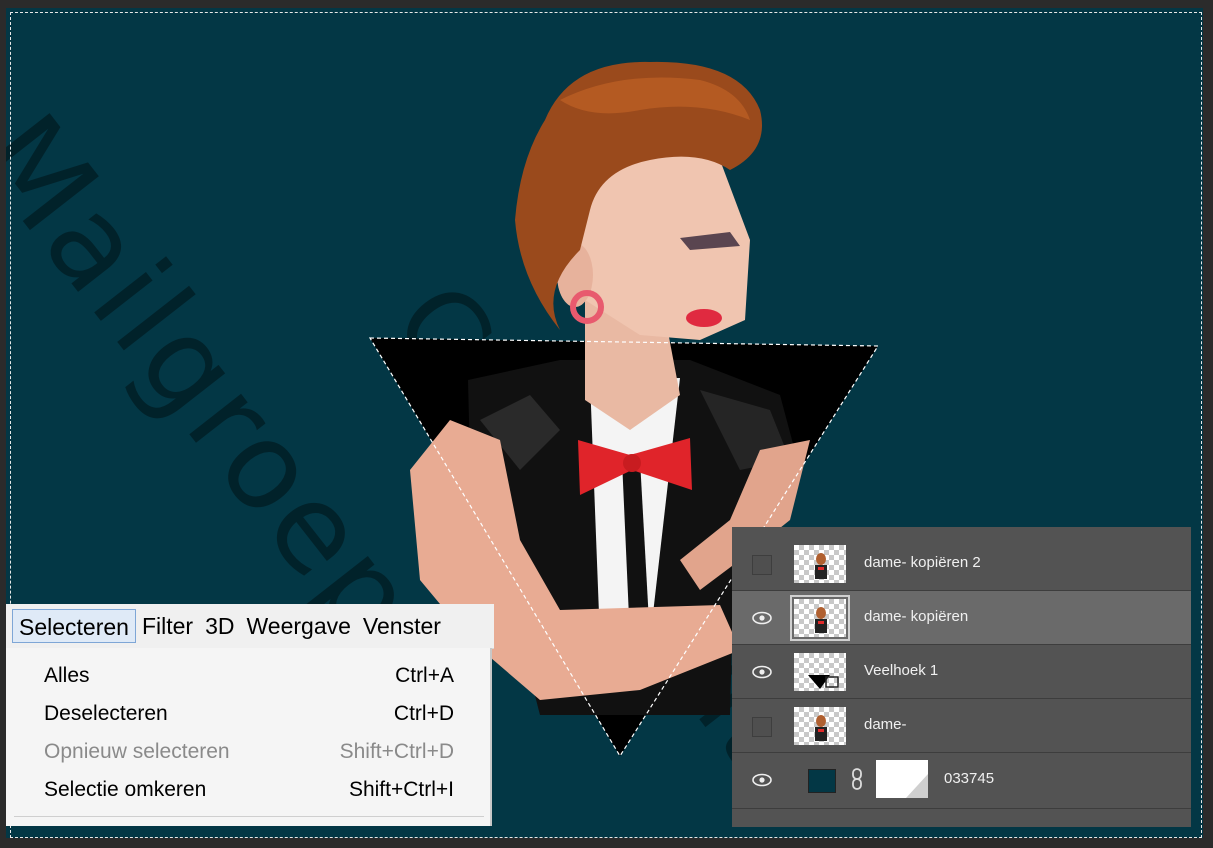  I want to click on layer-row-033745: 033745, so click(961, 781).